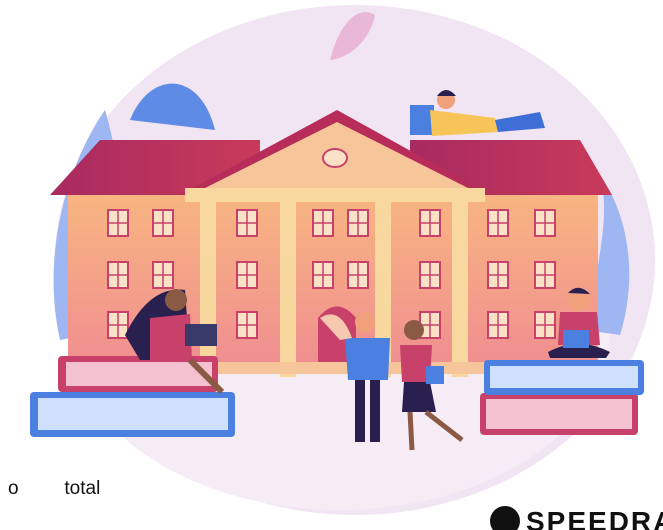  Describe the element at coordinates (562, 397) in the screenshot. I see `book-stack-right-icon` at that location.